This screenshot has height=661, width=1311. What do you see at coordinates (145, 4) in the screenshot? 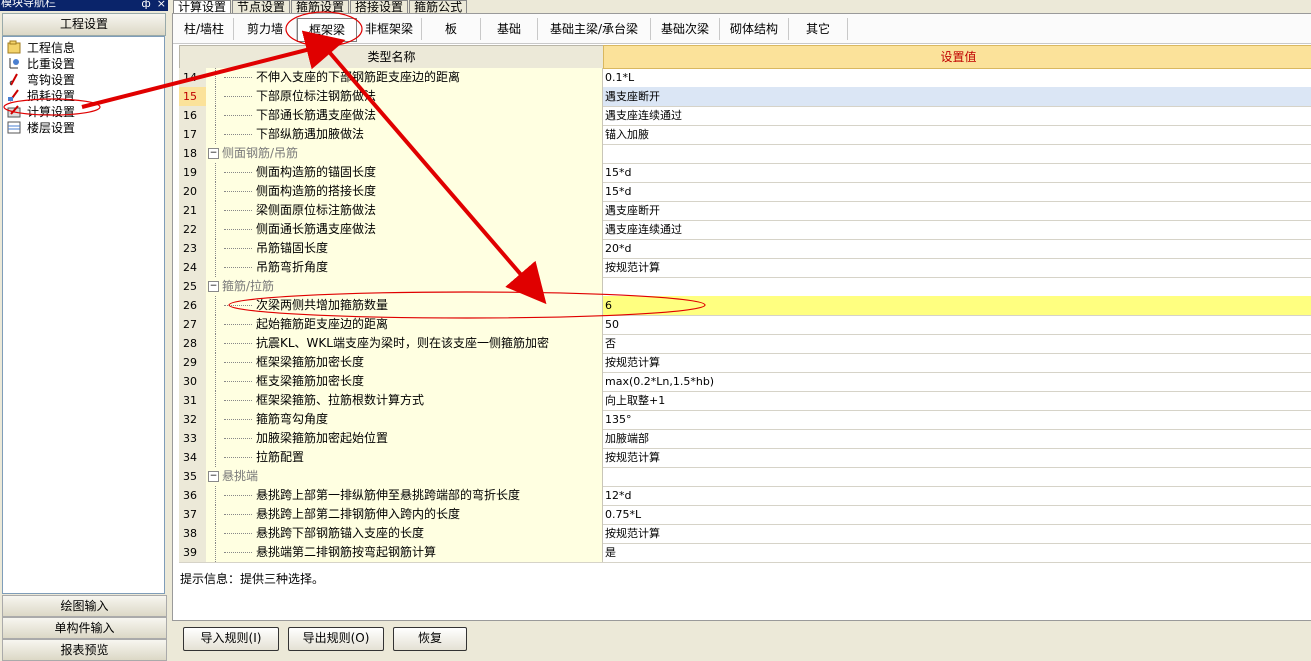
I see `pin-icon: ф` at bounding box center [145, 4].